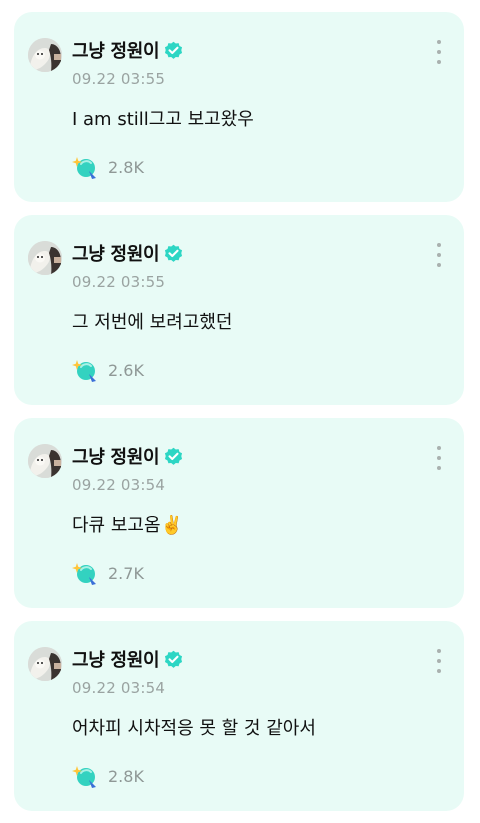  Describe the element at coordinates (127, 525) in the screenshot. I see `post-text: 다큐 보고옴✌️` at that location.